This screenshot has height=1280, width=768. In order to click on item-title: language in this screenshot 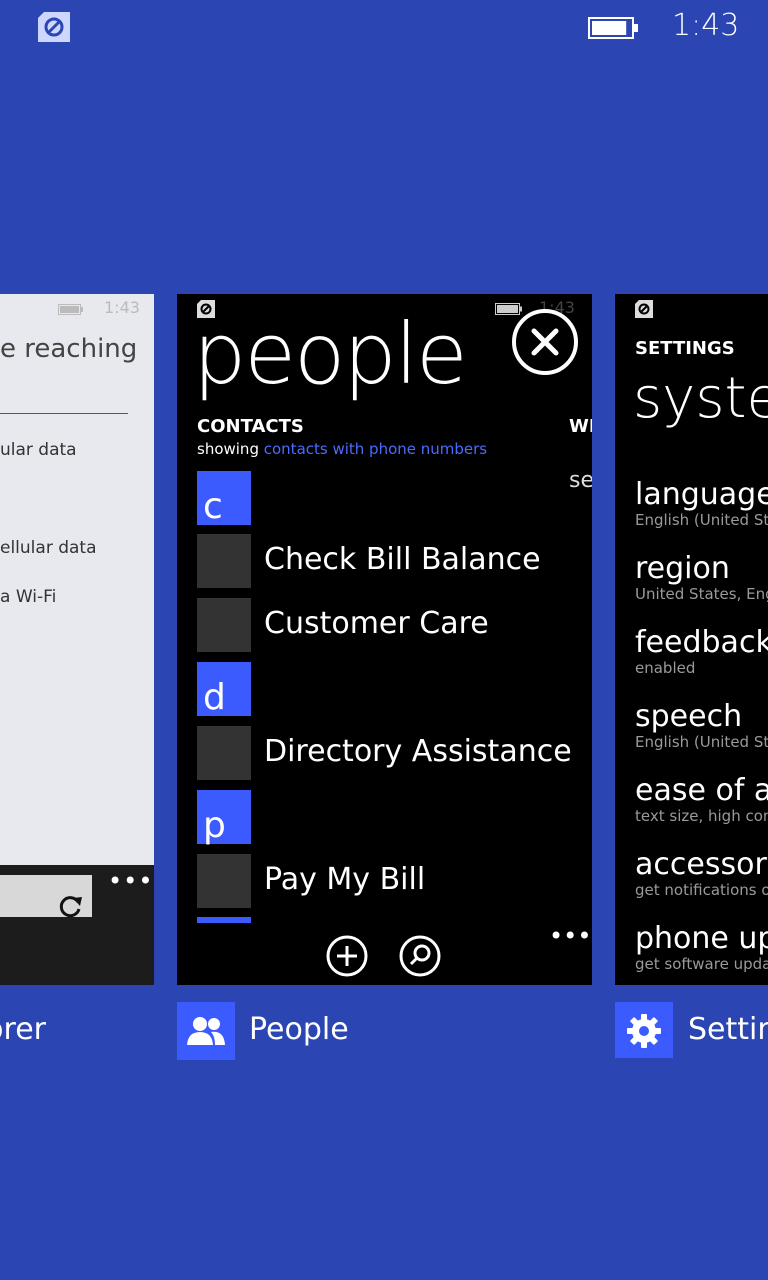, I will do `click(701, 494)`.